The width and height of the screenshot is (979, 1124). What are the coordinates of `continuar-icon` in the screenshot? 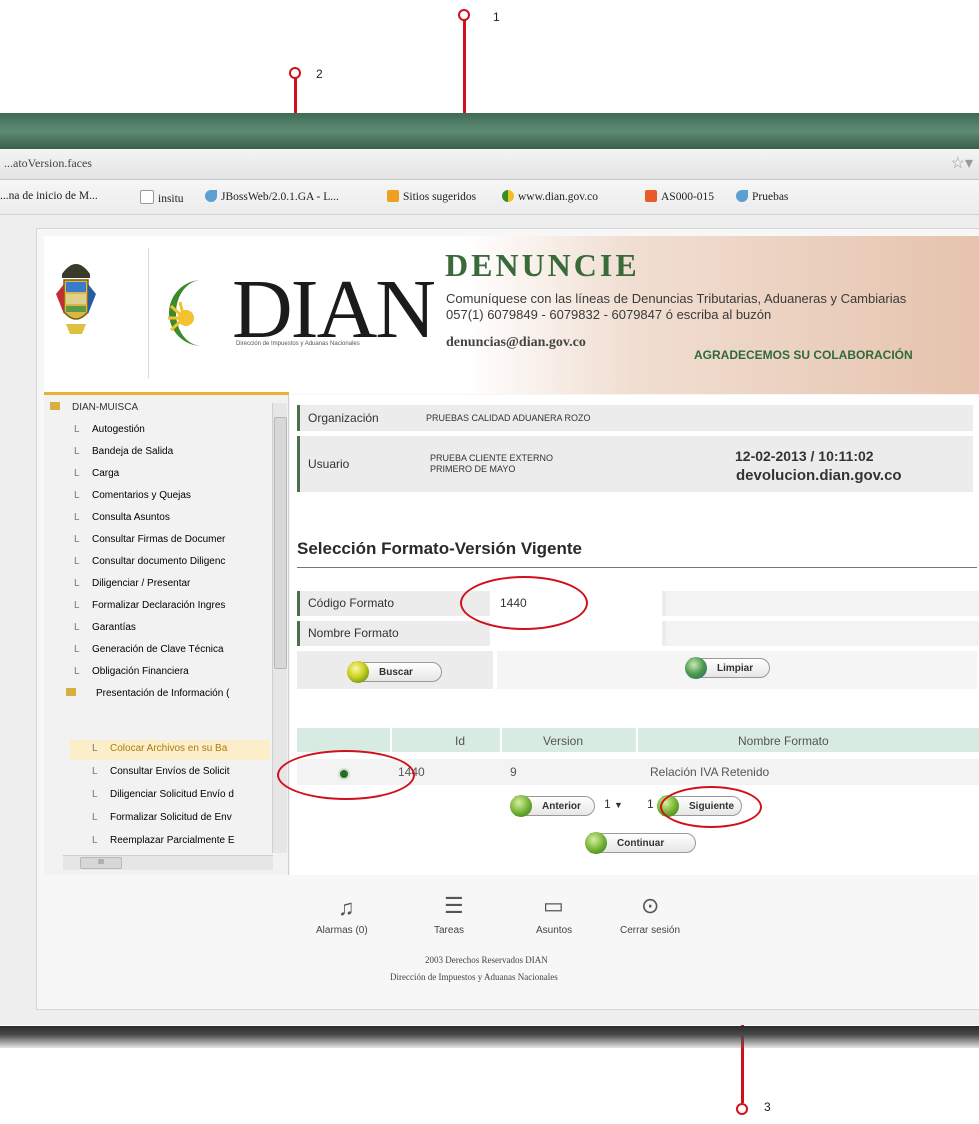 It's located at (596, 843).